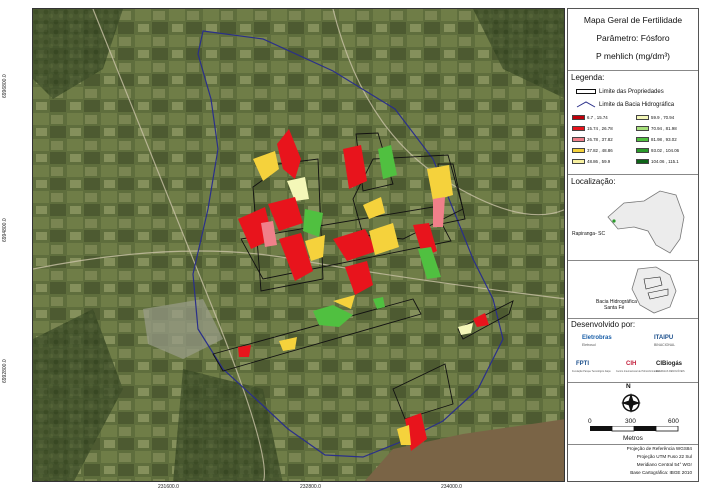 The height and width of the screenshot is (494, 703). What do you see at coordinates (637, 371) in the screenshot?
I see `cih-sub: Centro Internacional de Hidroinformática` at bounding box center [637, 371].